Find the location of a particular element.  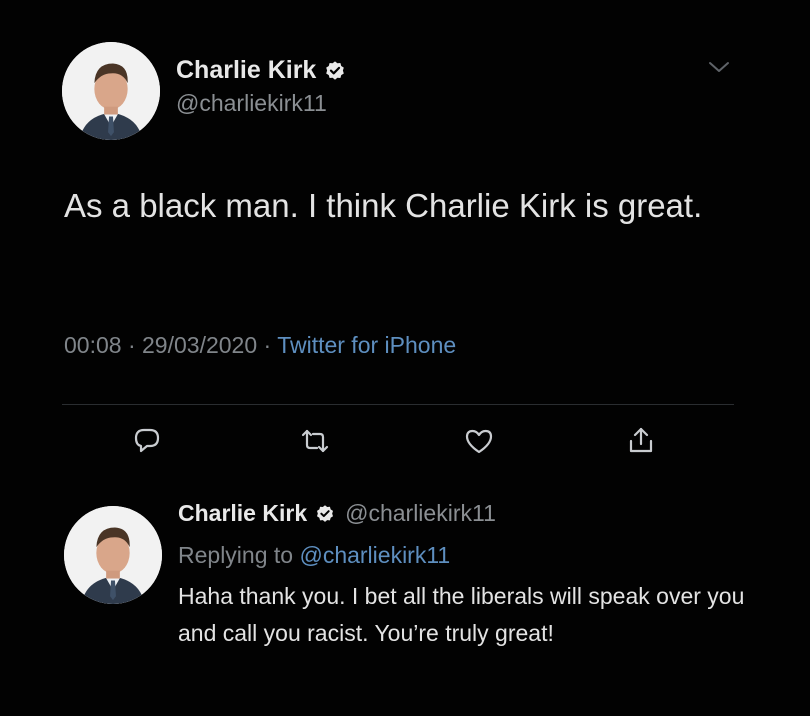

like-button is located at coordinates (479, 441).